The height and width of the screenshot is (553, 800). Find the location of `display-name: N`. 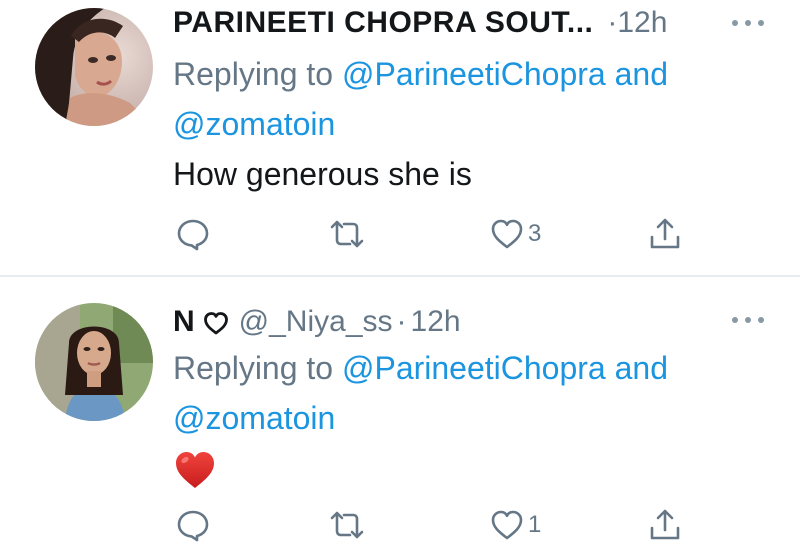

display-name: N is located at coordinates (184, 322).